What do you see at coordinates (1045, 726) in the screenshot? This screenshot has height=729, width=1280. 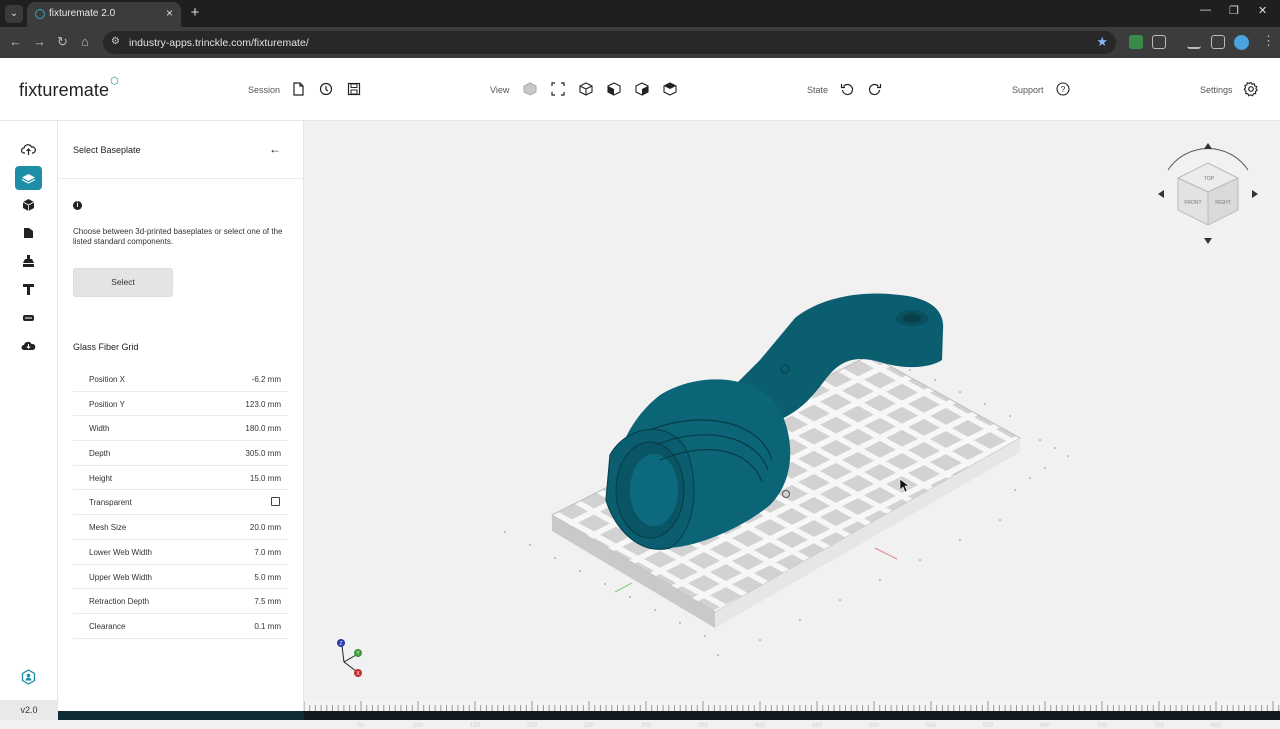 I see `ruler-tick-label: 650` at bounding box center [1045, 726].